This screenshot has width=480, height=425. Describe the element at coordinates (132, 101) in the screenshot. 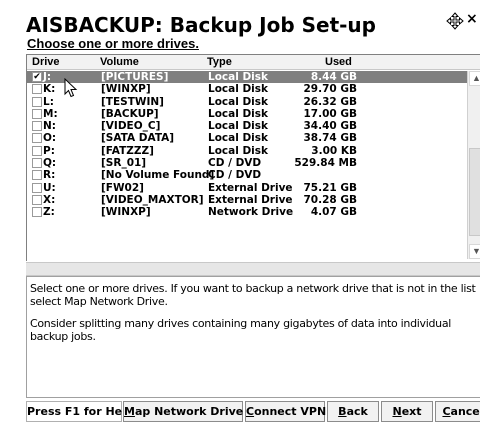

I see `volume-name: [TESTWIN]` at that location.